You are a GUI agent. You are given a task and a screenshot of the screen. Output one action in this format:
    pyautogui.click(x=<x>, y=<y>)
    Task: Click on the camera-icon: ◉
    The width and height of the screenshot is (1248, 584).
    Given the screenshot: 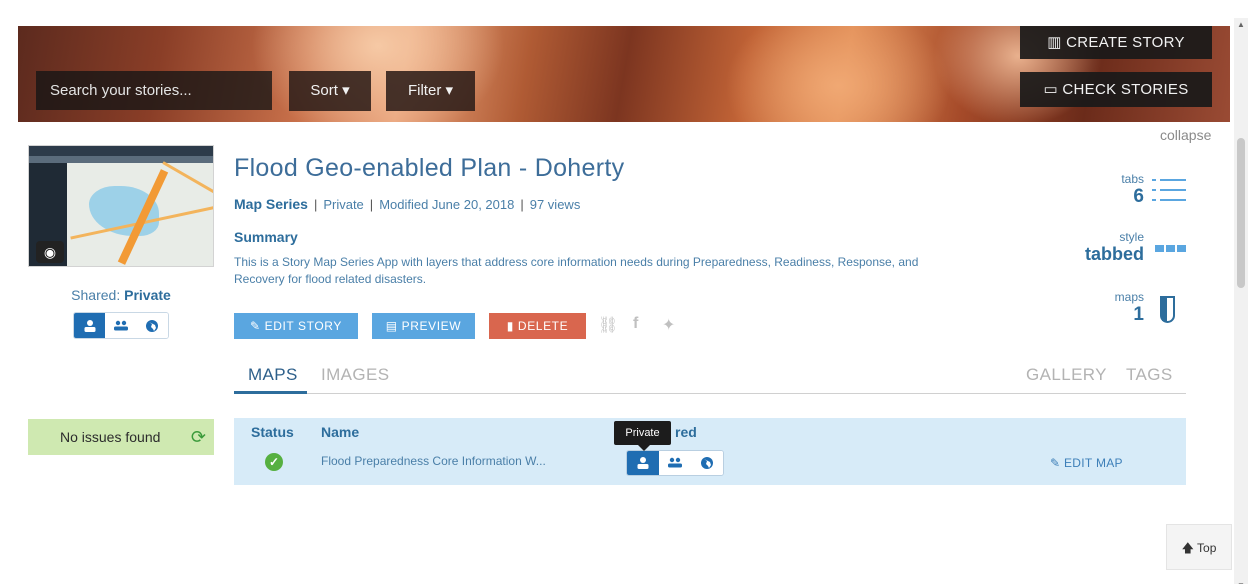 What is the action you would take?
    pyautogui.click(x=50, y=252)
    